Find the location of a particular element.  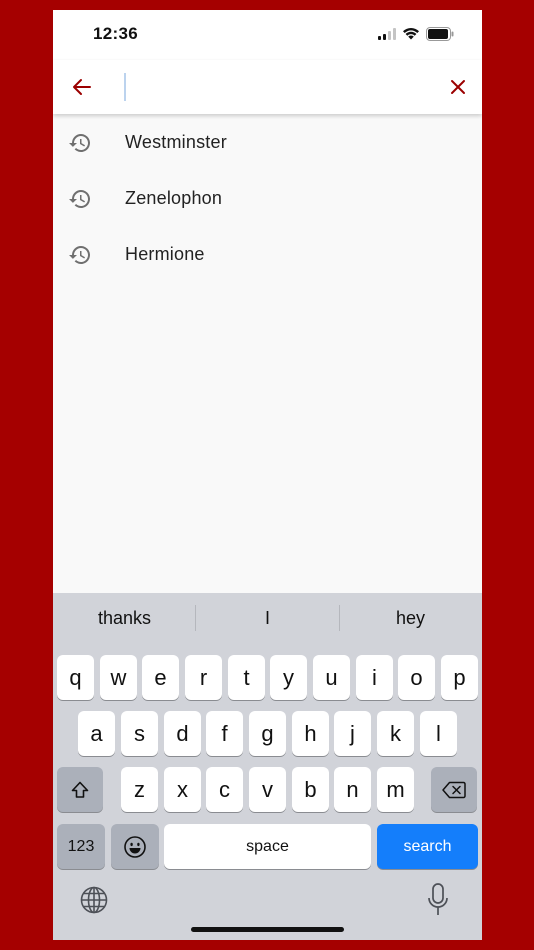

key-e: e is located at coordinates (160, 677).